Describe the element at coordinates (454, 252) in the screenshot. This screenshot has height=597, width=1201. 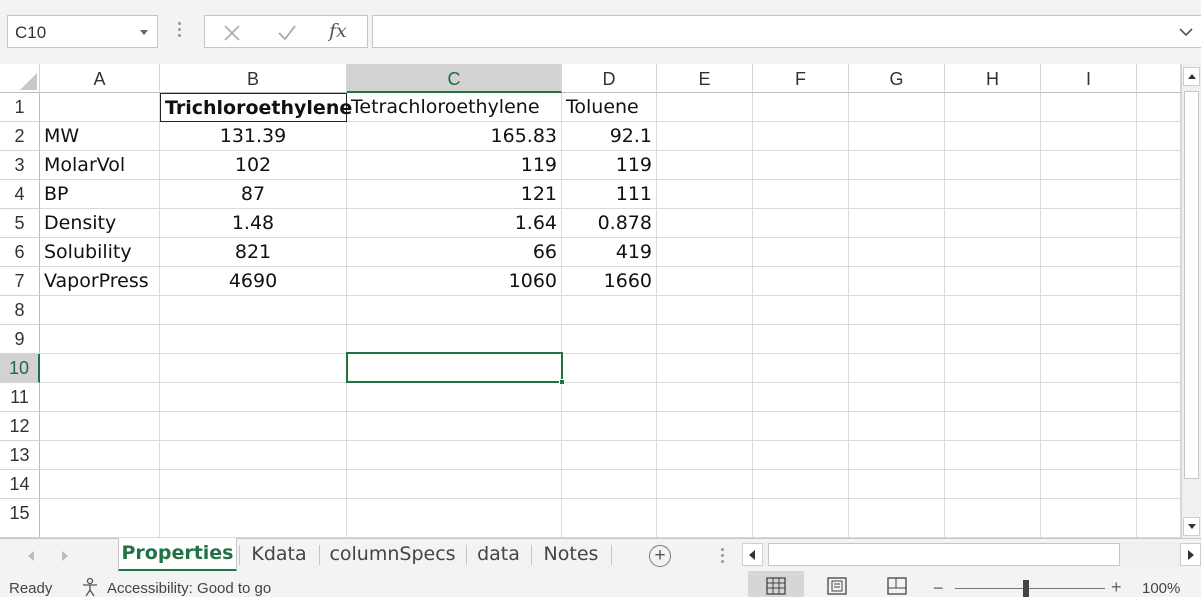
I see `cell-c6: 66` at that location.